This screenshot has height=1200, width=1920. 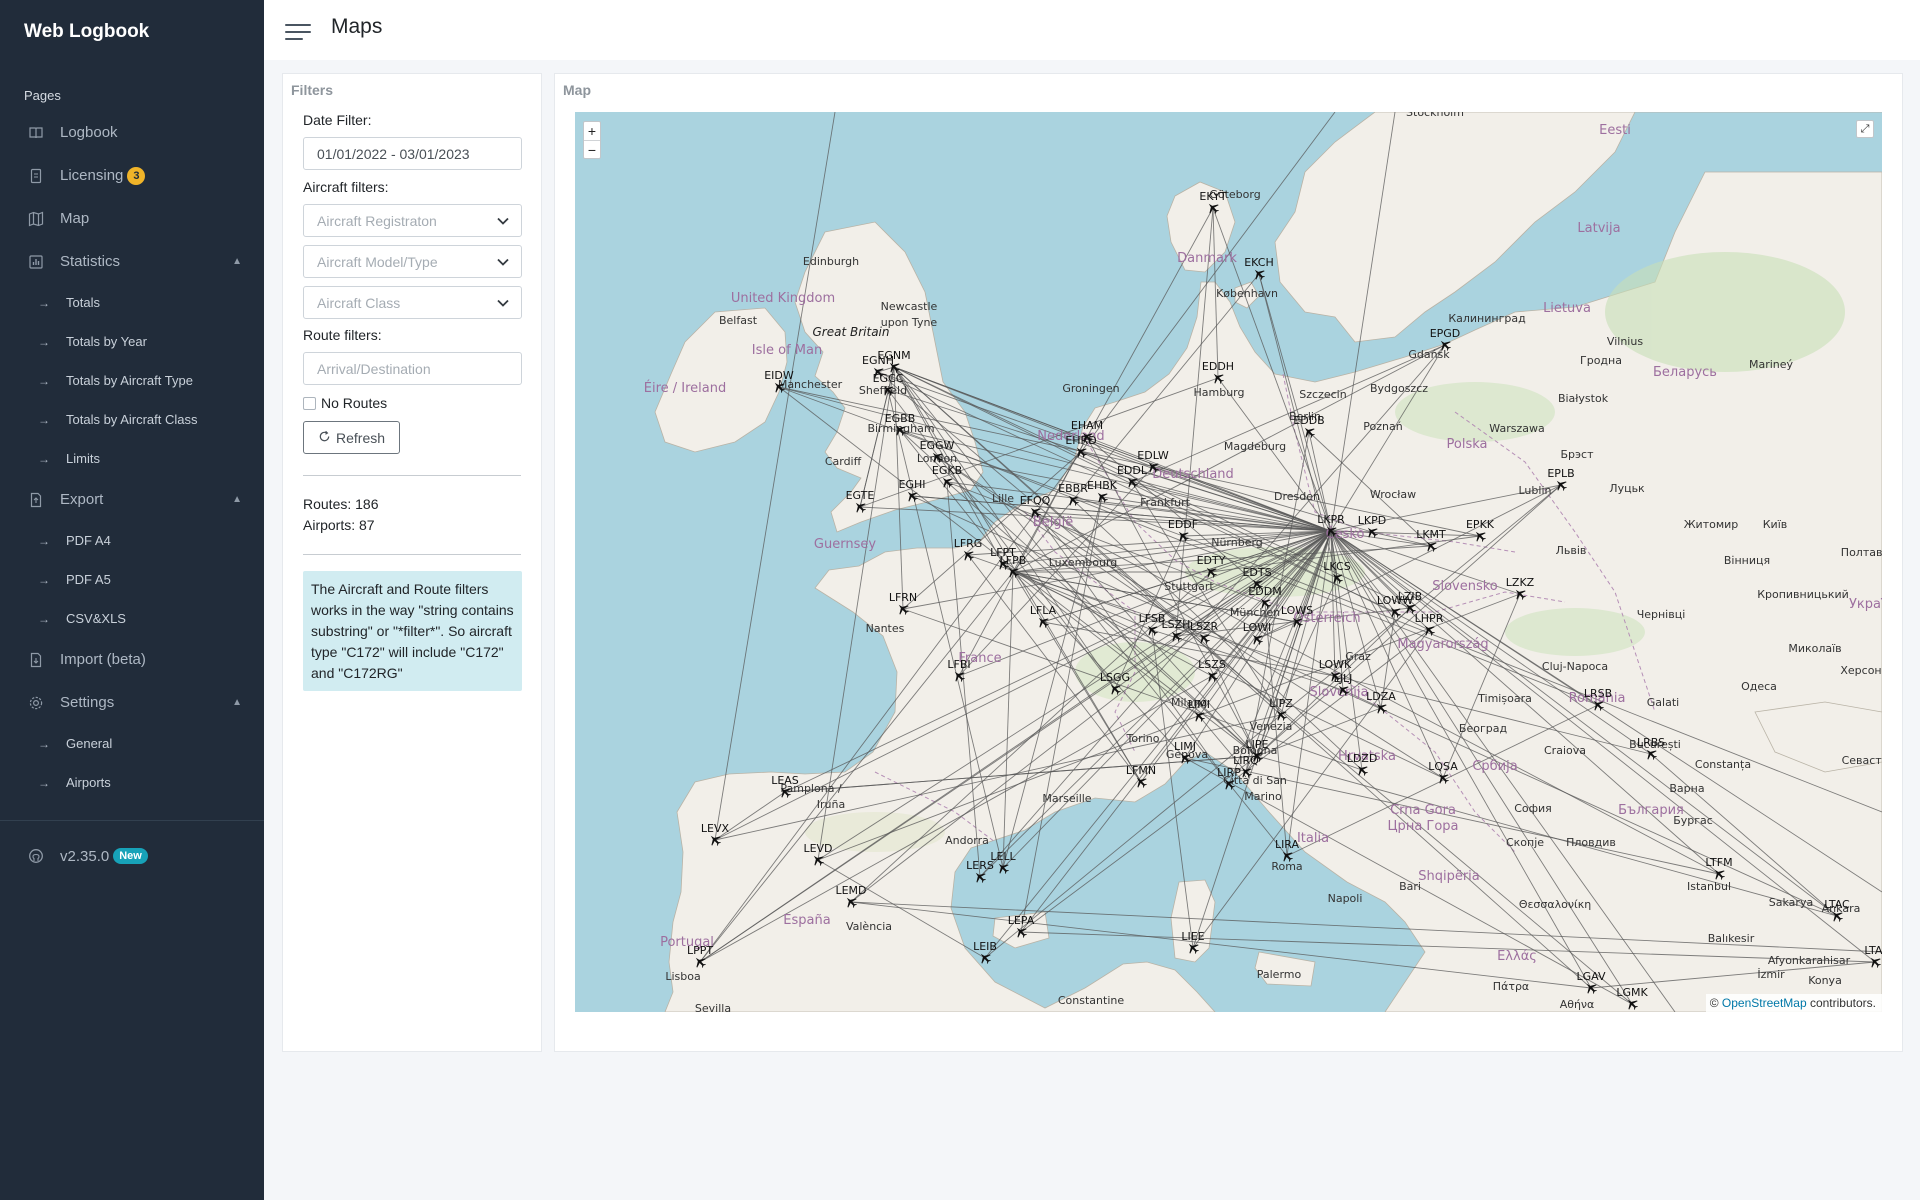 I want to click on aircraft-class-select: Aircraft Class, so click(x=412, y=302).